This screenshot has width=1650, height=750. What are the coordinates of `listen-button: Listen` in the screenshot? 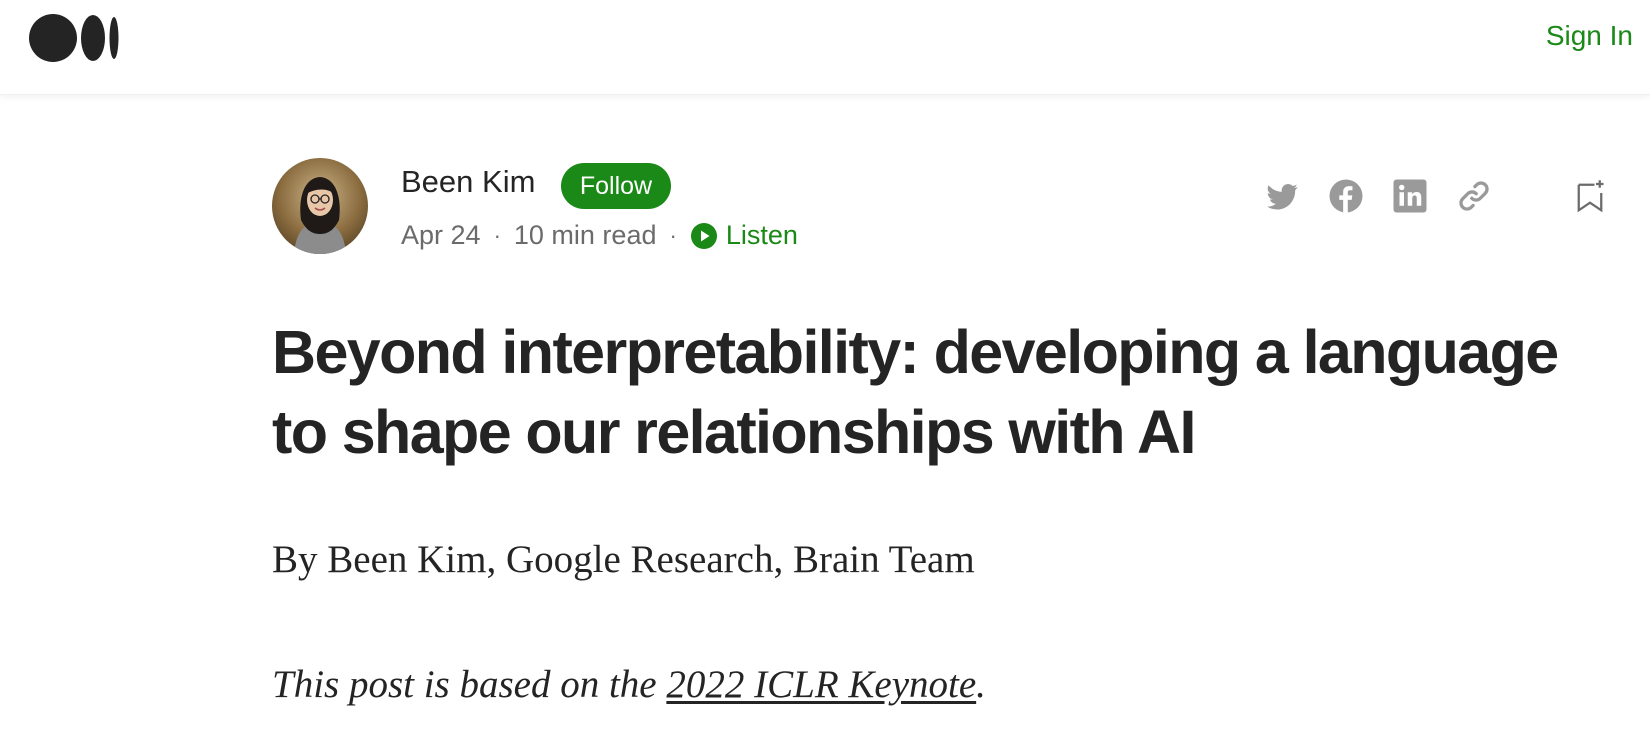 It's located at (744, 235).